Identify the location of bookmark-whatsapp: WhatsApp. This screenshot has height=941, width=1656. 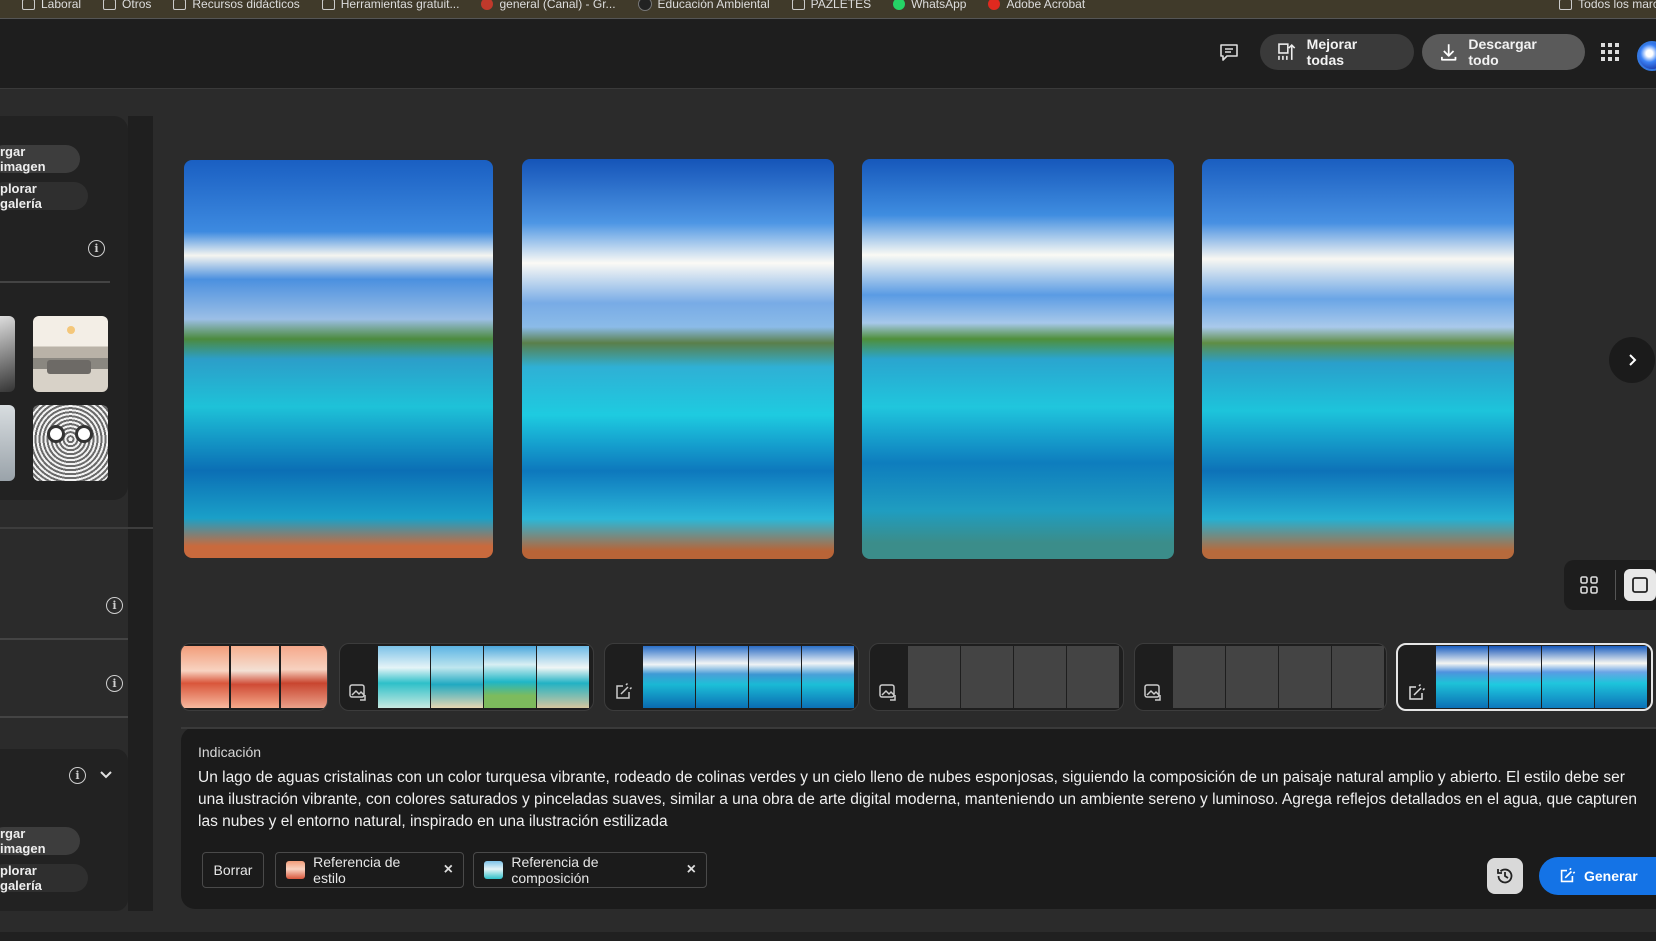
(929, 5).